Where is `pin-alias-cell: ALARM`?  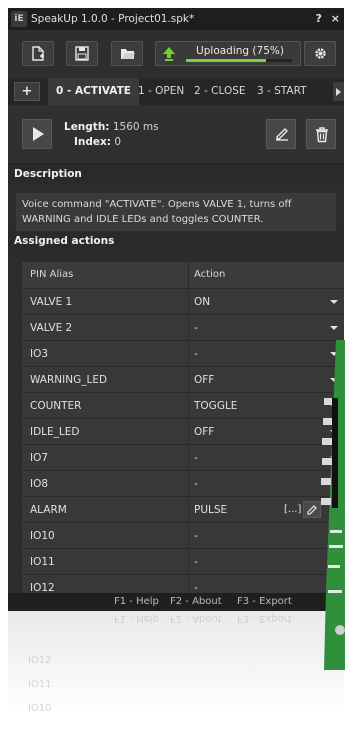 pin-alias-cell: ALARM is located at coordinates (48, 510).